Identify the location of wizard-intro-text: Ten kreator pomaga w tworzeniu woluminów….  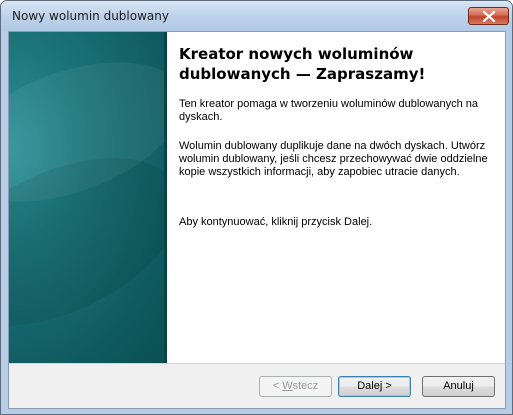
(328, 110).